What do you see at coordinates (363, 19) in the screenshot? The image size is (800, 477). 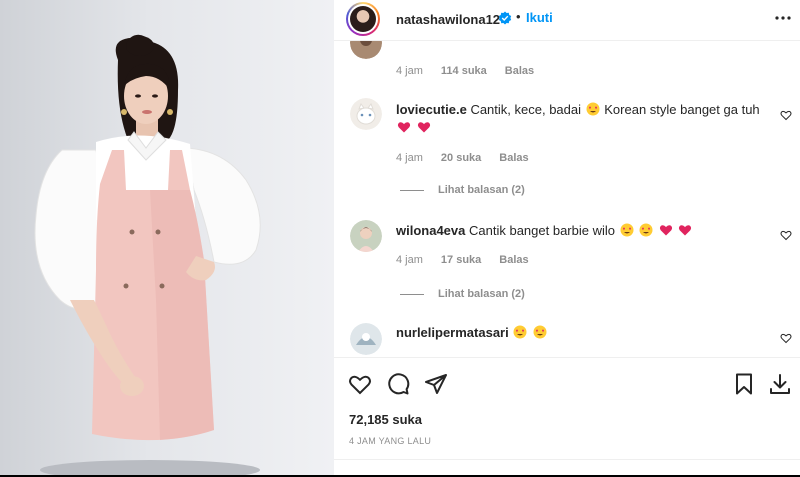 I see `author-avatar` at bounding box center [363, 19].